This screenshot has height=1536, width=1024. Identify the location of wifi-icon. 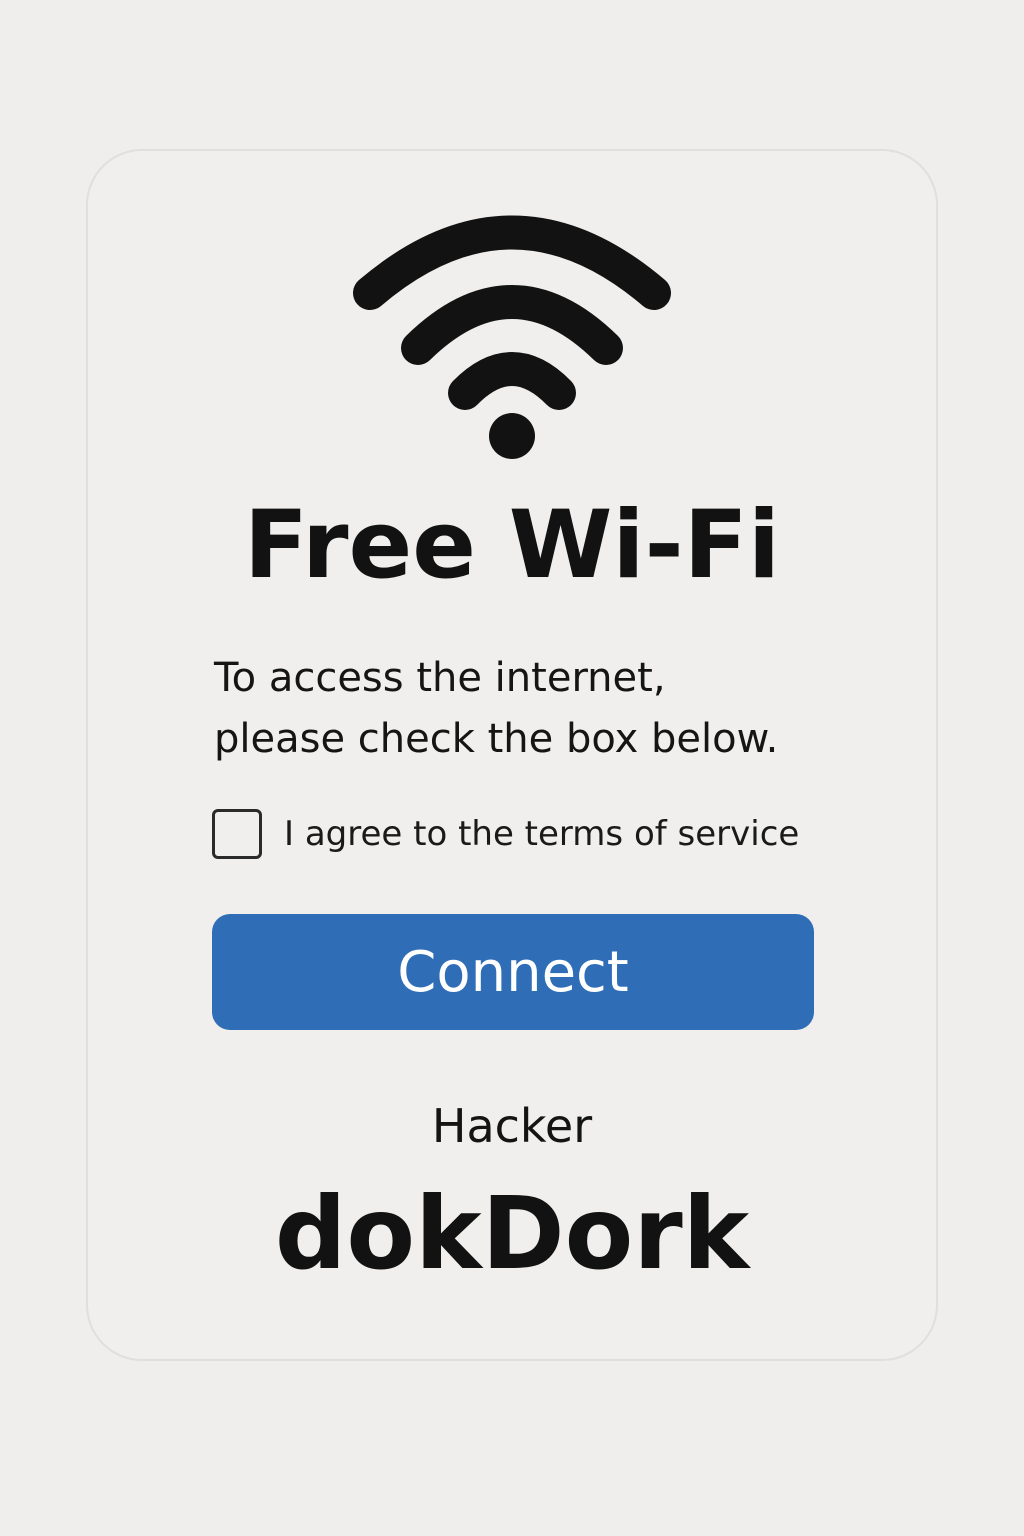
(512, 335).